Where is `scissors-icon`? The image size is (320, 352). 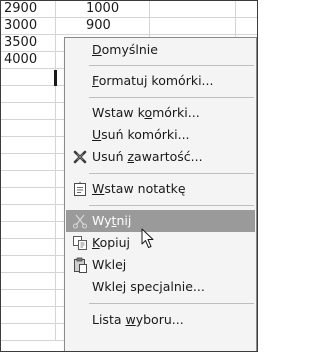
scissors-icon is located at coordinates (80, 221).